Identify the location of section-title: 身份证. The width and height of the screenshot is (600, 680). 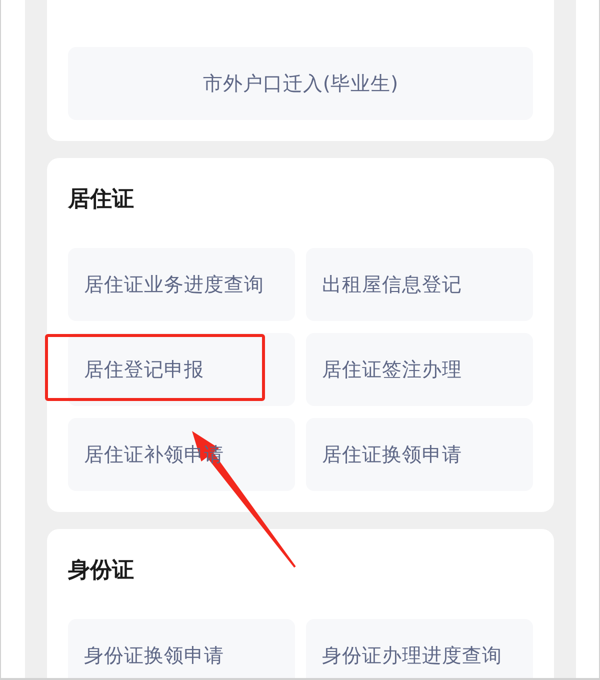
(101, 571).